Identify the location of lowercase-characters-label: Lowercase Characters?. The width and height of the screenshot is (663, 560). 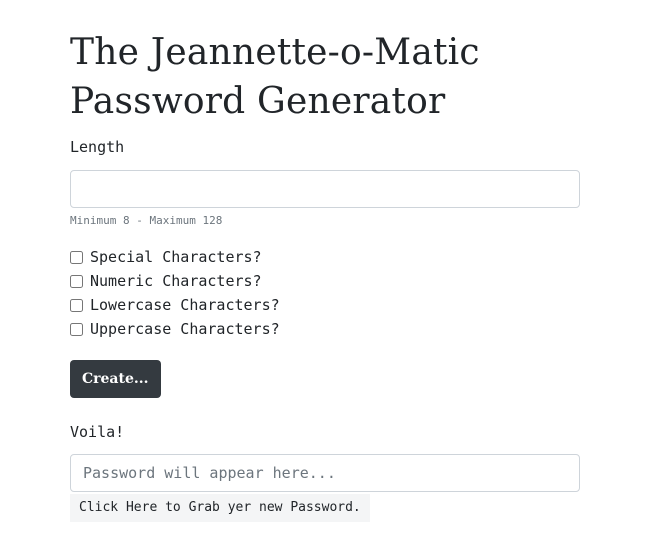
(185, 305).